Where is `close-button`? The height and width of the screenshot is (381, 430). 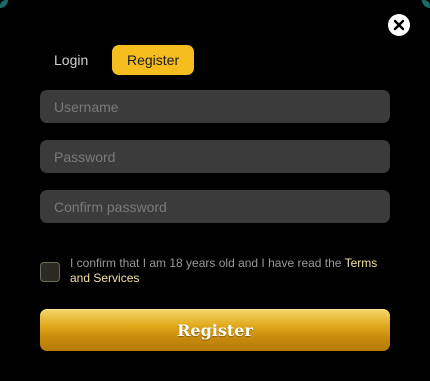
close-button is located at coordinates (399, 25).